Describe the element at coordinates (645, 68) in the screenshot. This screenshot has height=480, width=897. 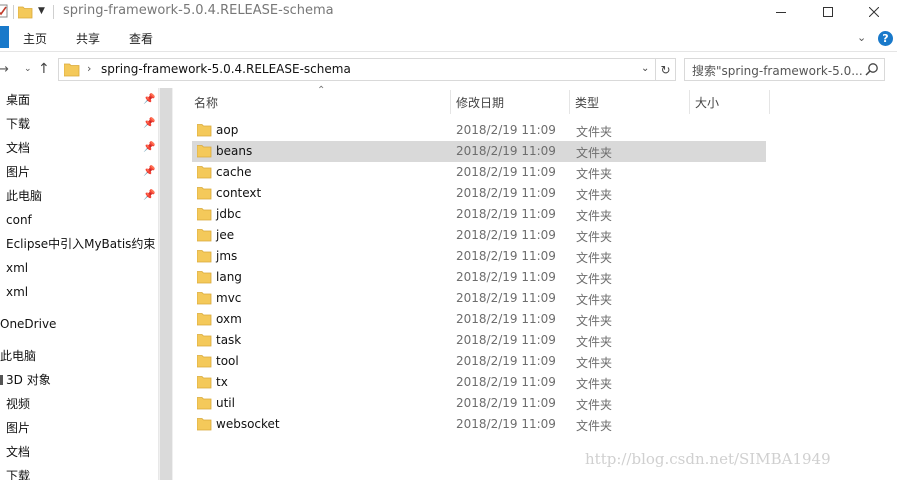
I see `address-dropdown-icon: ⌄` at that location.